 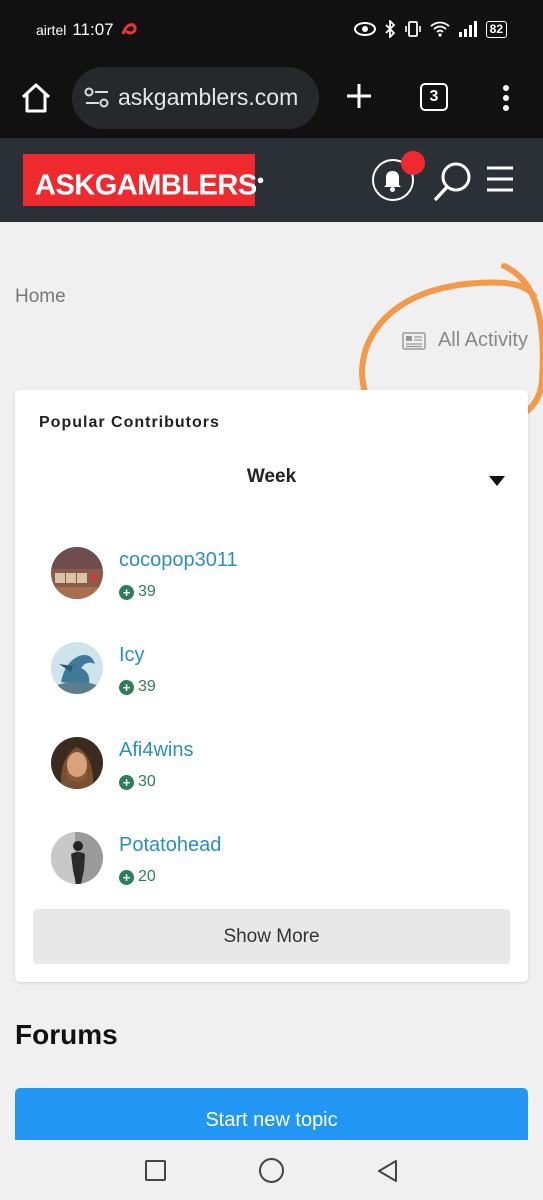 What do you see at coordinates (359, 96) in the screenshot?
I see `new-tab-icon` at bounding box center [359, 96].